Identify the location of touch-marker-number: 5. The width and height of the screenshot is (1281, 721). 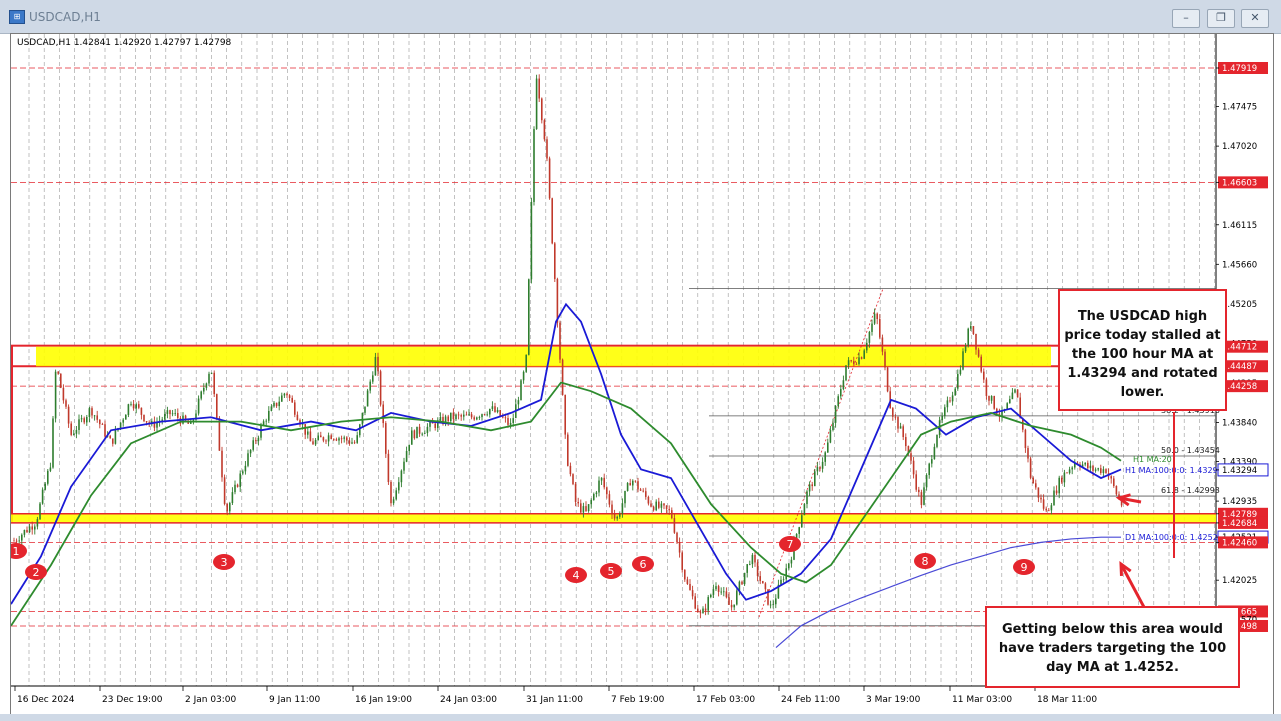
(611, 571).